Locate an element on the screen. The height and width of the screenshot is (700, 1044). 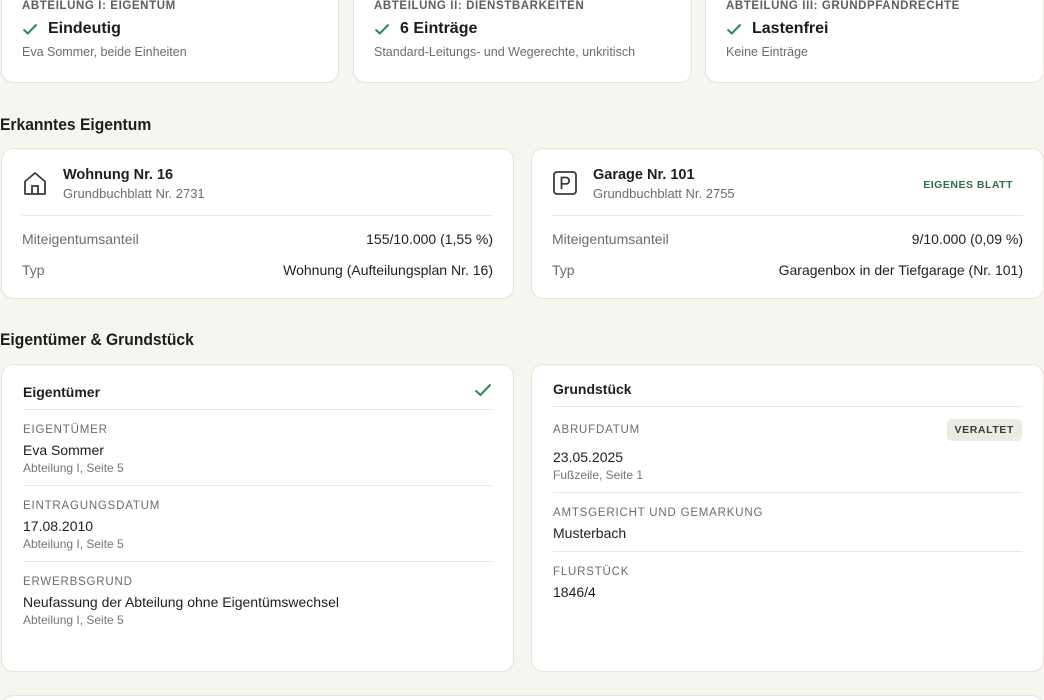
property-share-row: Miteigentumsanteil 9/10.000 (0,09 %) is located at coordinates (787, 239).